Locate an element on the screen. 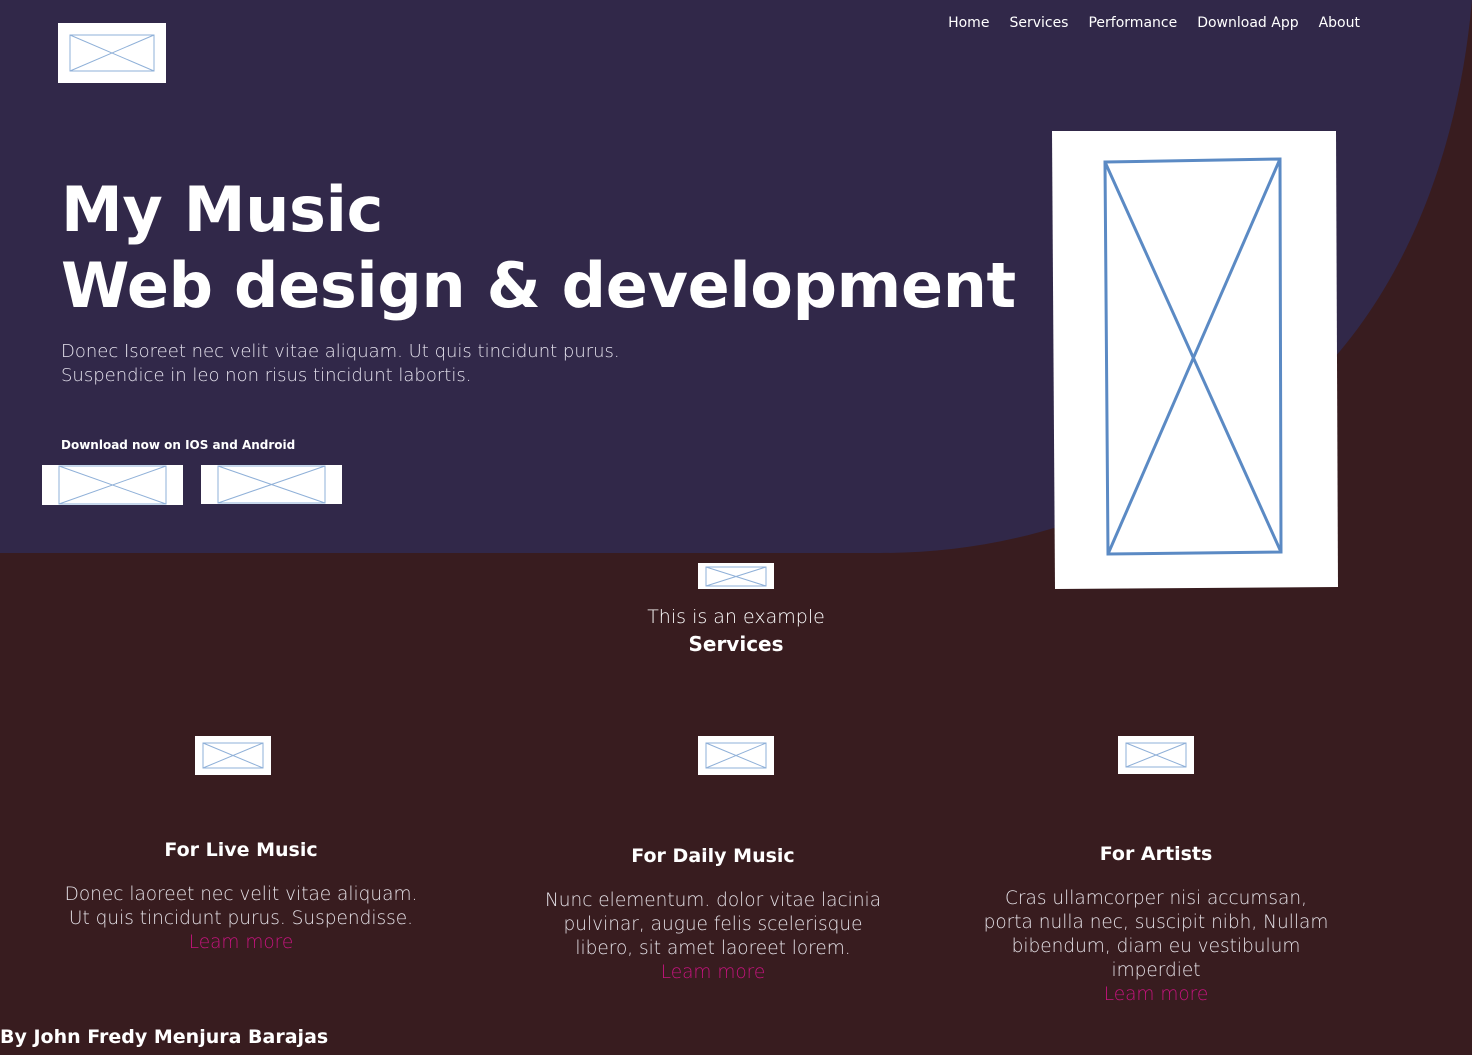 The image size is (1472, 1055). card-description-line: Donec laoreet nec velit vitae aliquam. is located at coordinates (241, 894).